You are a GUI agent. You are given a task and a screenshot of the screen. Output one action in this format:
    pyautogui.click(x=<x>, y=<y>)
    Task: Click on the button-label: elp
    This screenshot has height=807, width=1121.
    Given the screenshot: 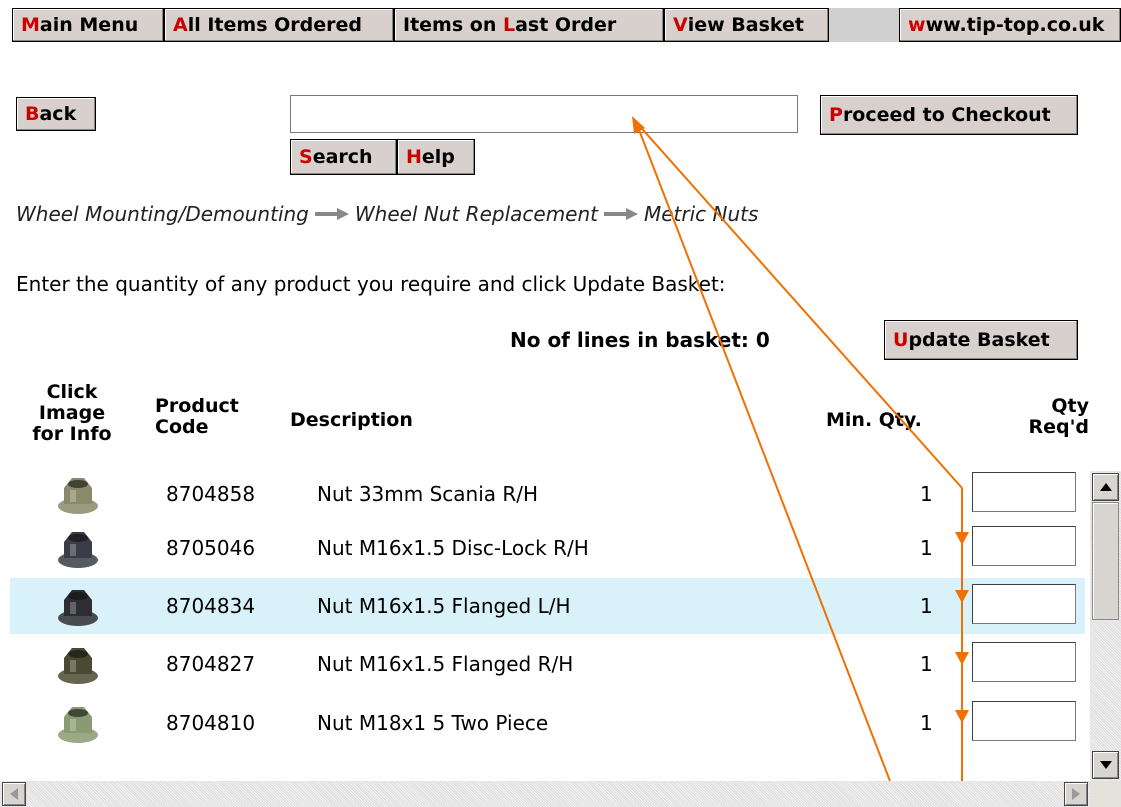 What is the action you would take?
    pyautogui.click(x=438, y=156)
    